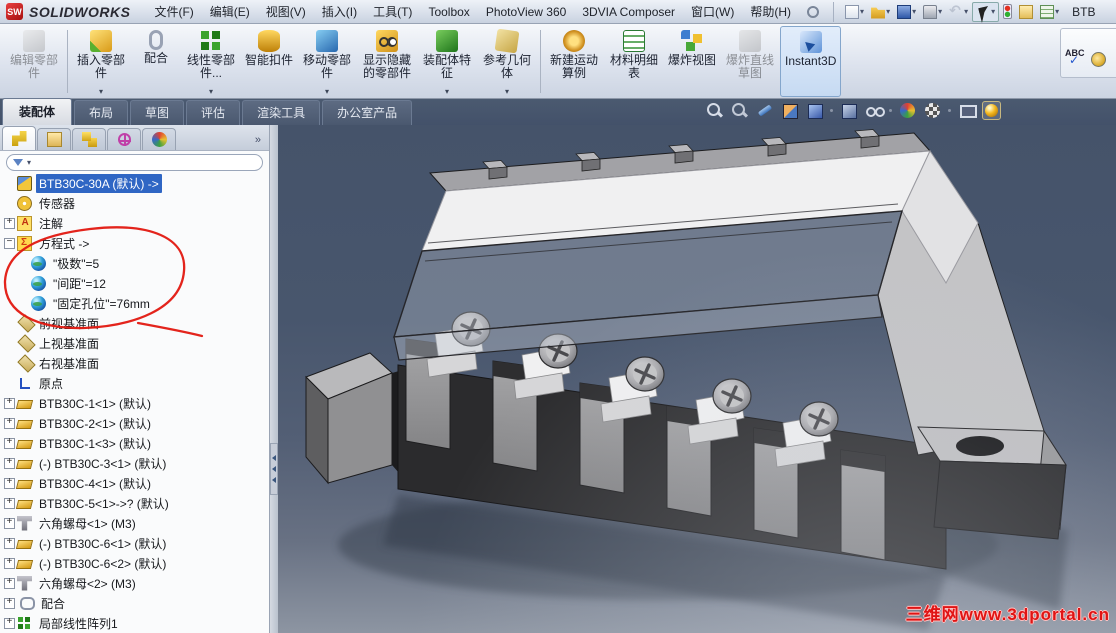 This screenshot has height=633, width=1116. What do you see at coordinates (813, 11) in the screenshot?
I see `pin-icon` at bounding box center [813, 11].